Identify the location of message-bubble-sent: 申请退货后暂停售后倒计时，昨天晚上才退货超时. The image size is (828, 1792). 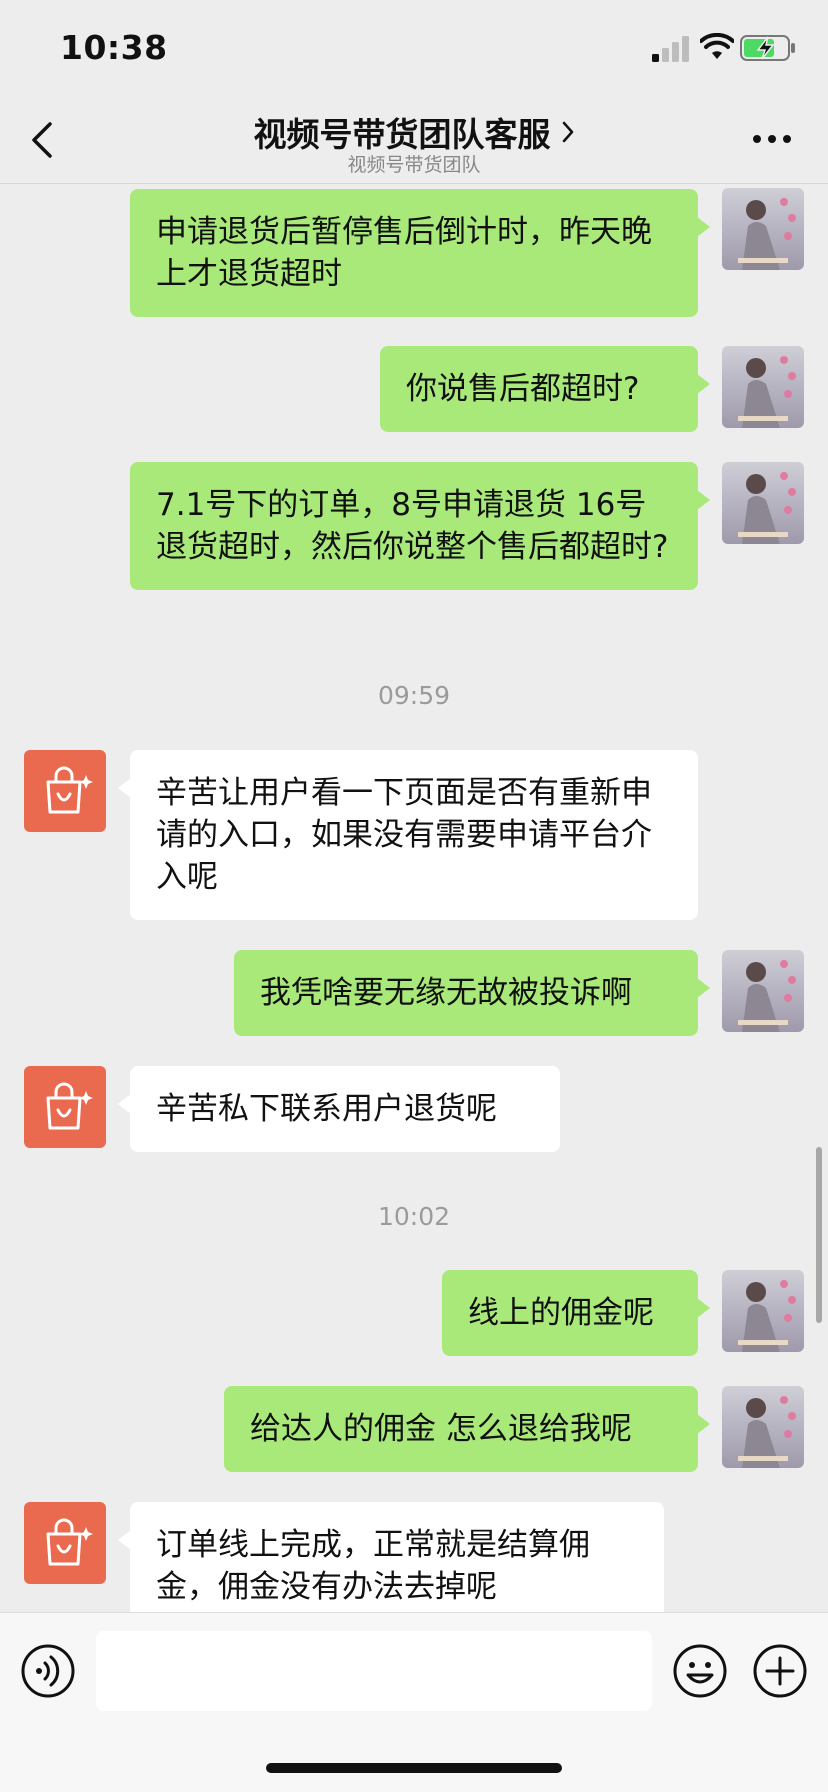
(420, 253).